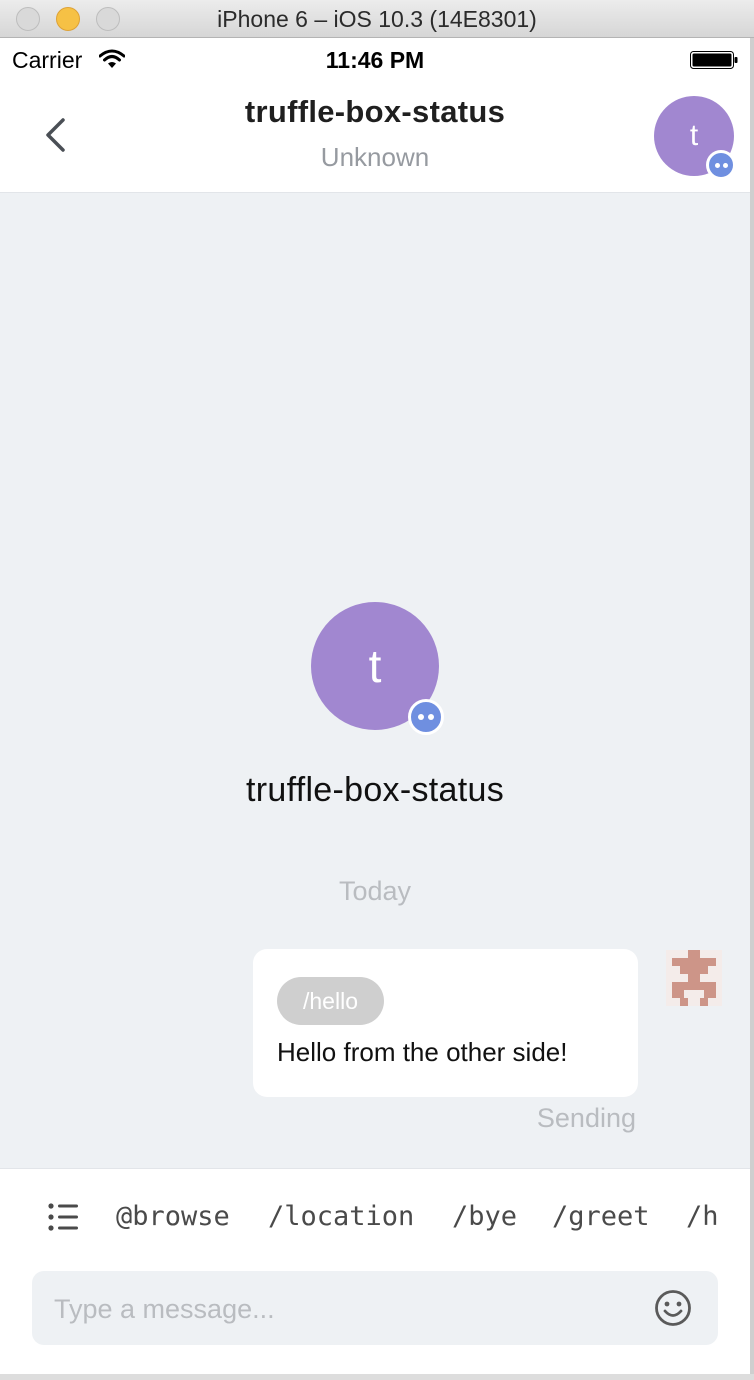 This screenshot has height=1380, width=754. I want to click on suggestion-greet: /greet, so click(601, 1216).